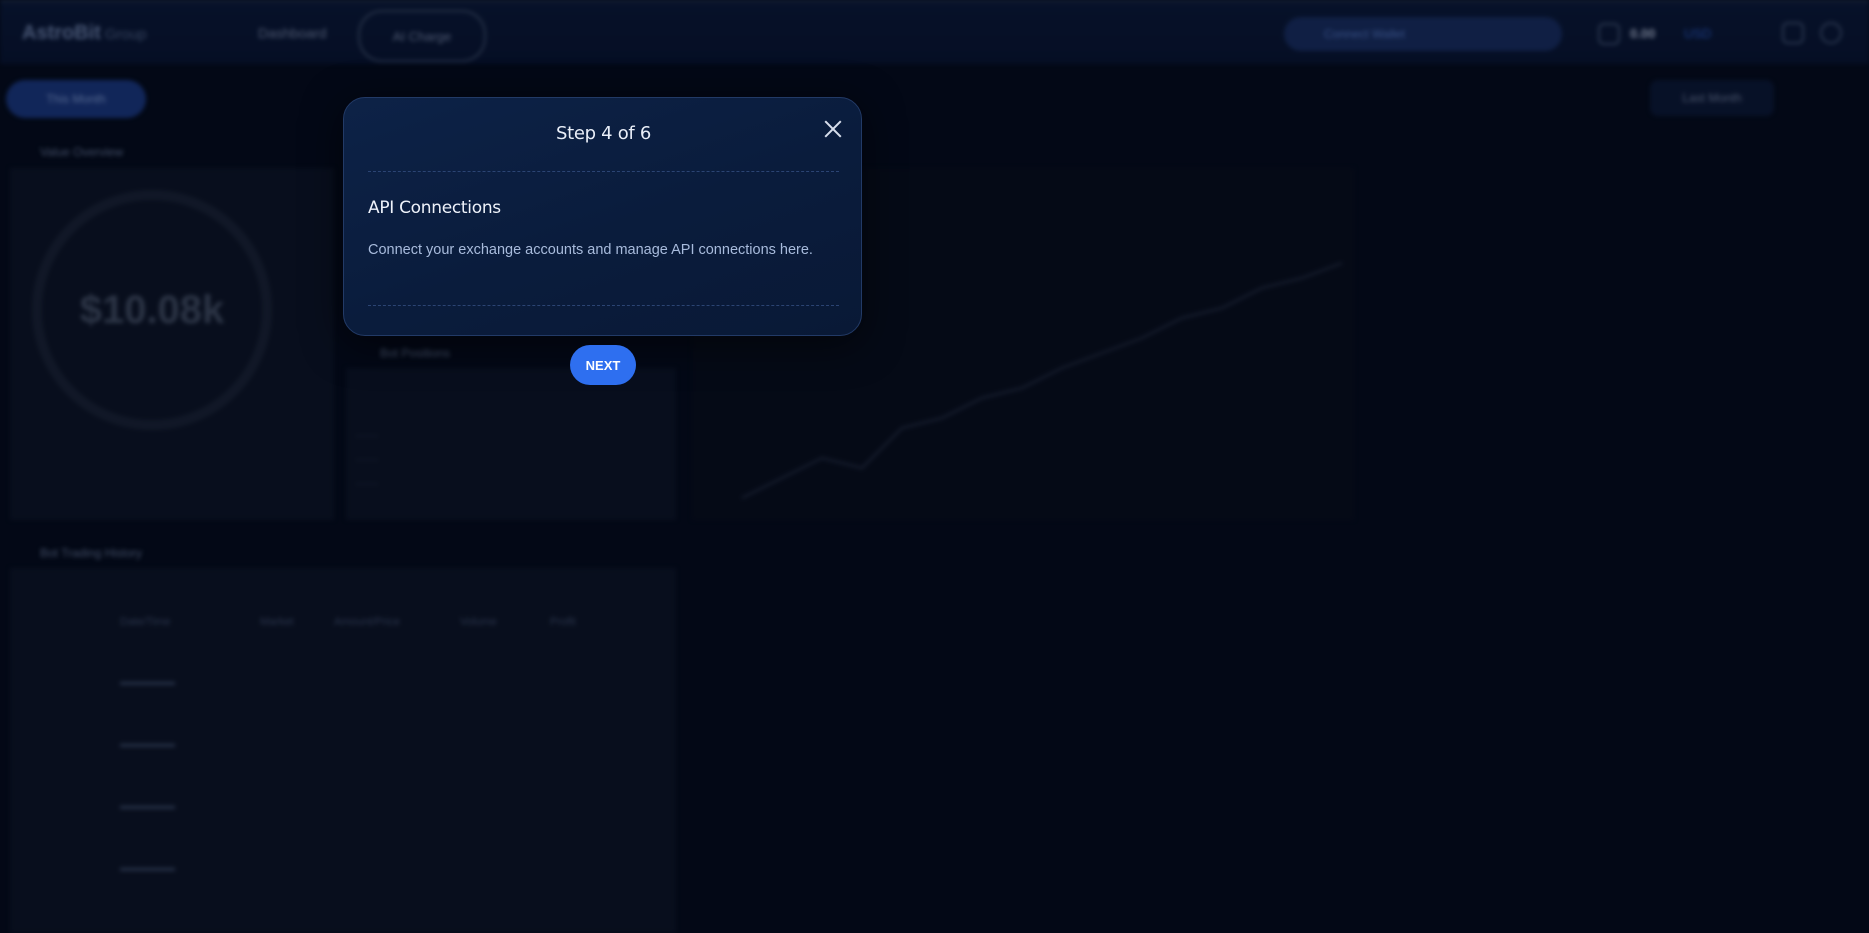 The width and height of the screenshot is (1869, 933). Describe the element at coordinates (603, 365) in the screenshot. I see `next-button: NEXT` at that location.